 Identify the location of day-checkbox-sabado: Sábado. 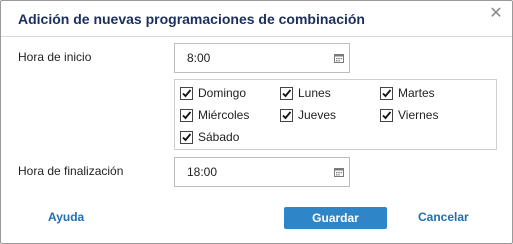
(209, 137).